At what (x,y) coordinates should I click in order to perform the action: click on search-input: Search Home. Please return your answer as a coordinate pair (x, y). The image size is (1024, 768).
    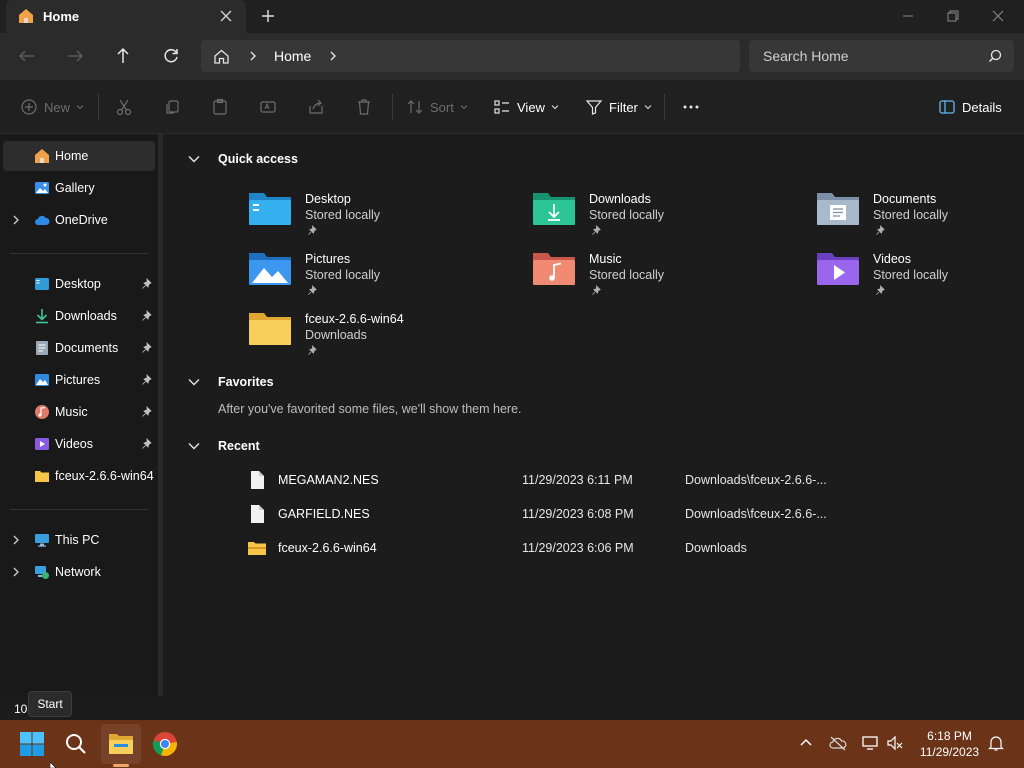
    Looking at the image, I should click on (881, 56).